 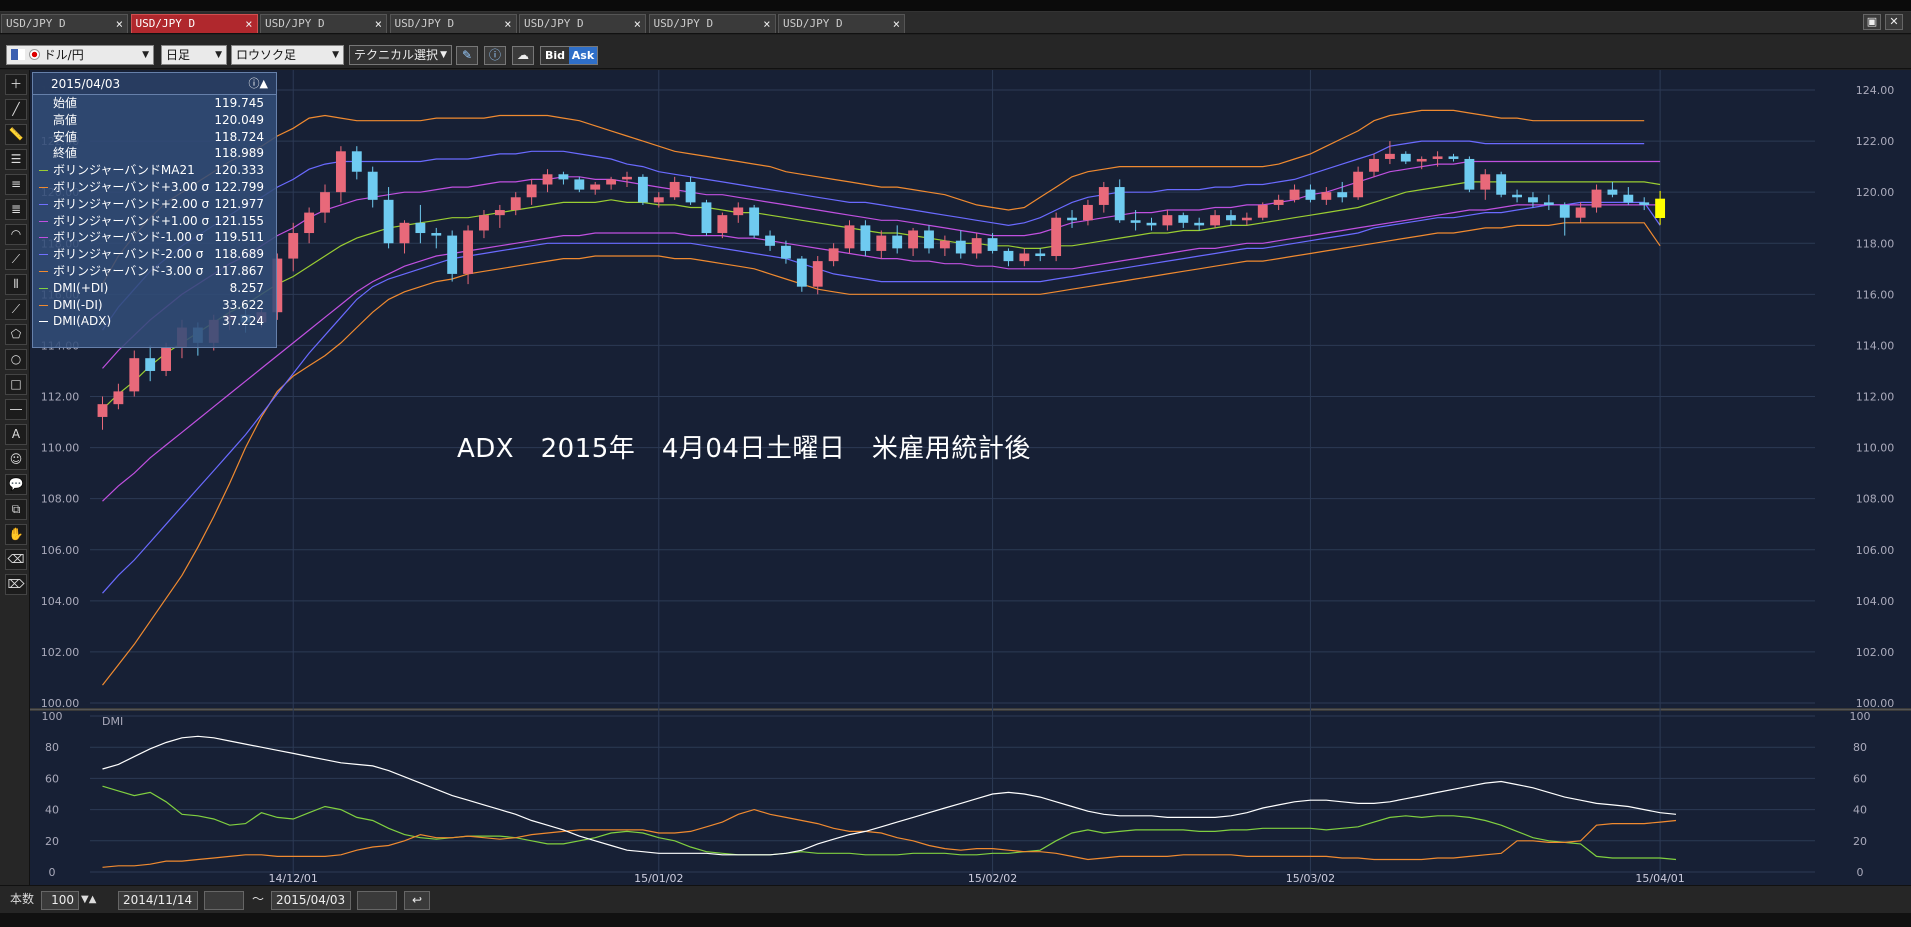 What do you see at coordinates (16, 484) in the screenshot?
I see `chat-icon: 💬` at bounding box center [16, 484].